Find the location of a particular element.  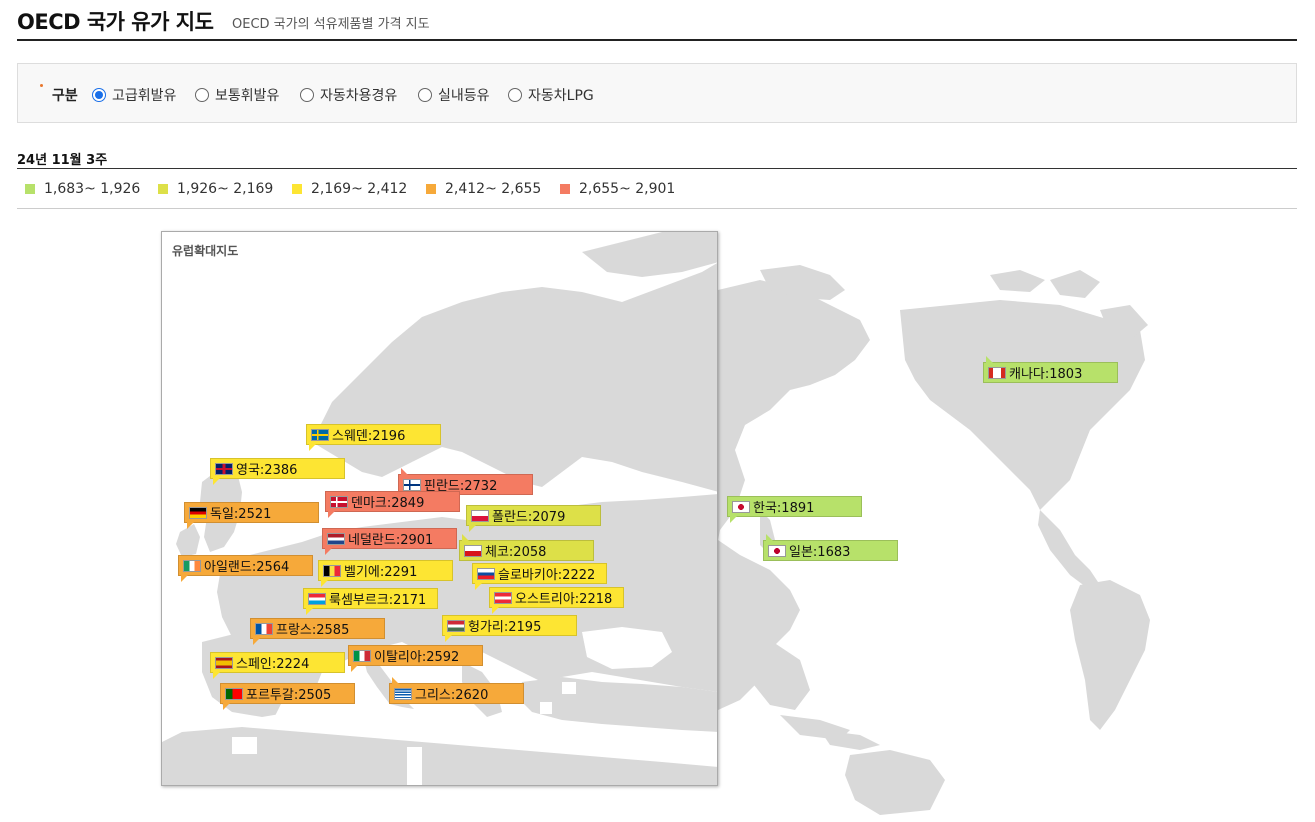

country-tag-luxembourg: 룩셈부르크:2171 is located at coordinates (370, 601).